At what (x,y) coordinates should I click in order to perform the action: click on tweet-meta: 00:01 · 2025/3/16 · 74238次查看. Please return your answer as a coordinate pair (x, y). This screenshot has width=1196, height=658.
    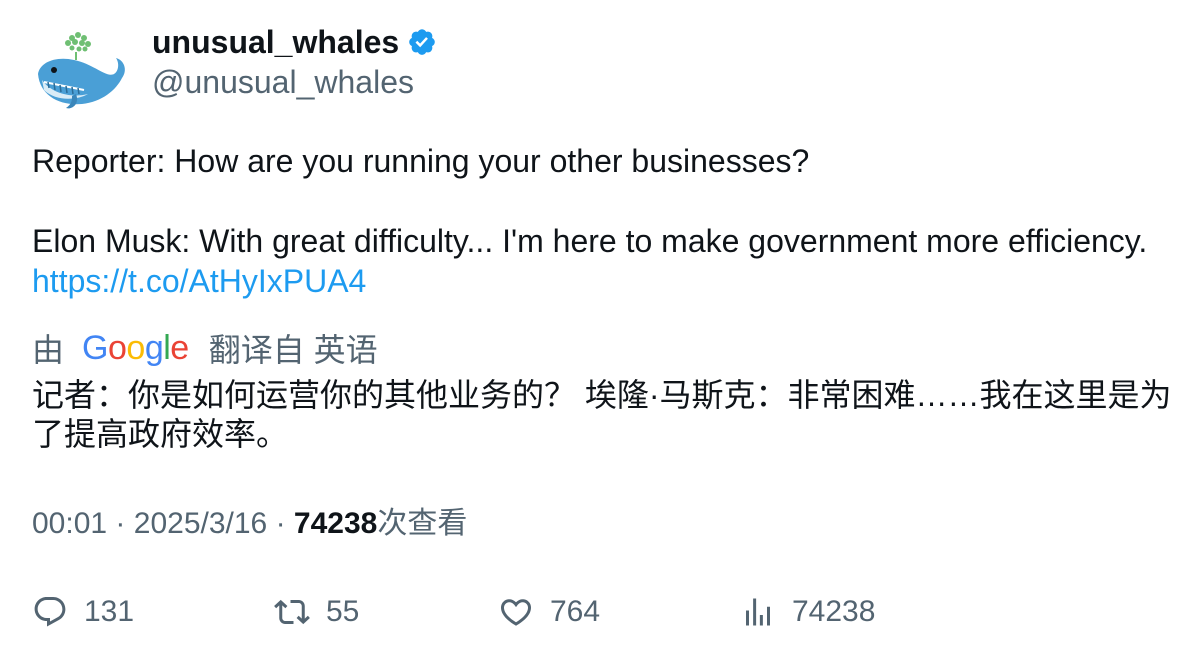
    Looking at the image, I should click on (249, 524).